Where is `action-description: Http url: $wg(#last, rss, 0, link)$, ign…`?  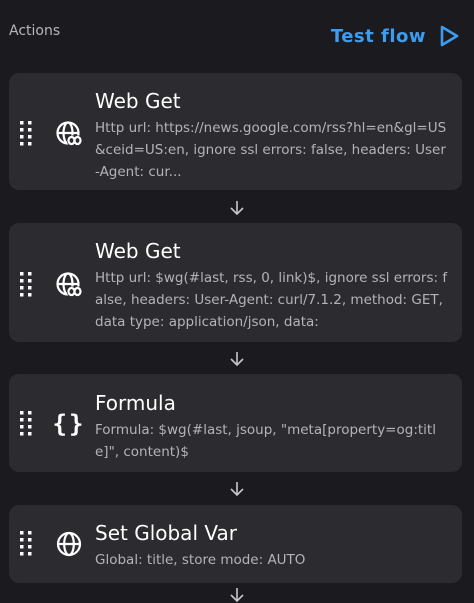 action-description: Http url: $wg(#last, rss, 0, link)$, ign… is located at coordinates (271, 300).